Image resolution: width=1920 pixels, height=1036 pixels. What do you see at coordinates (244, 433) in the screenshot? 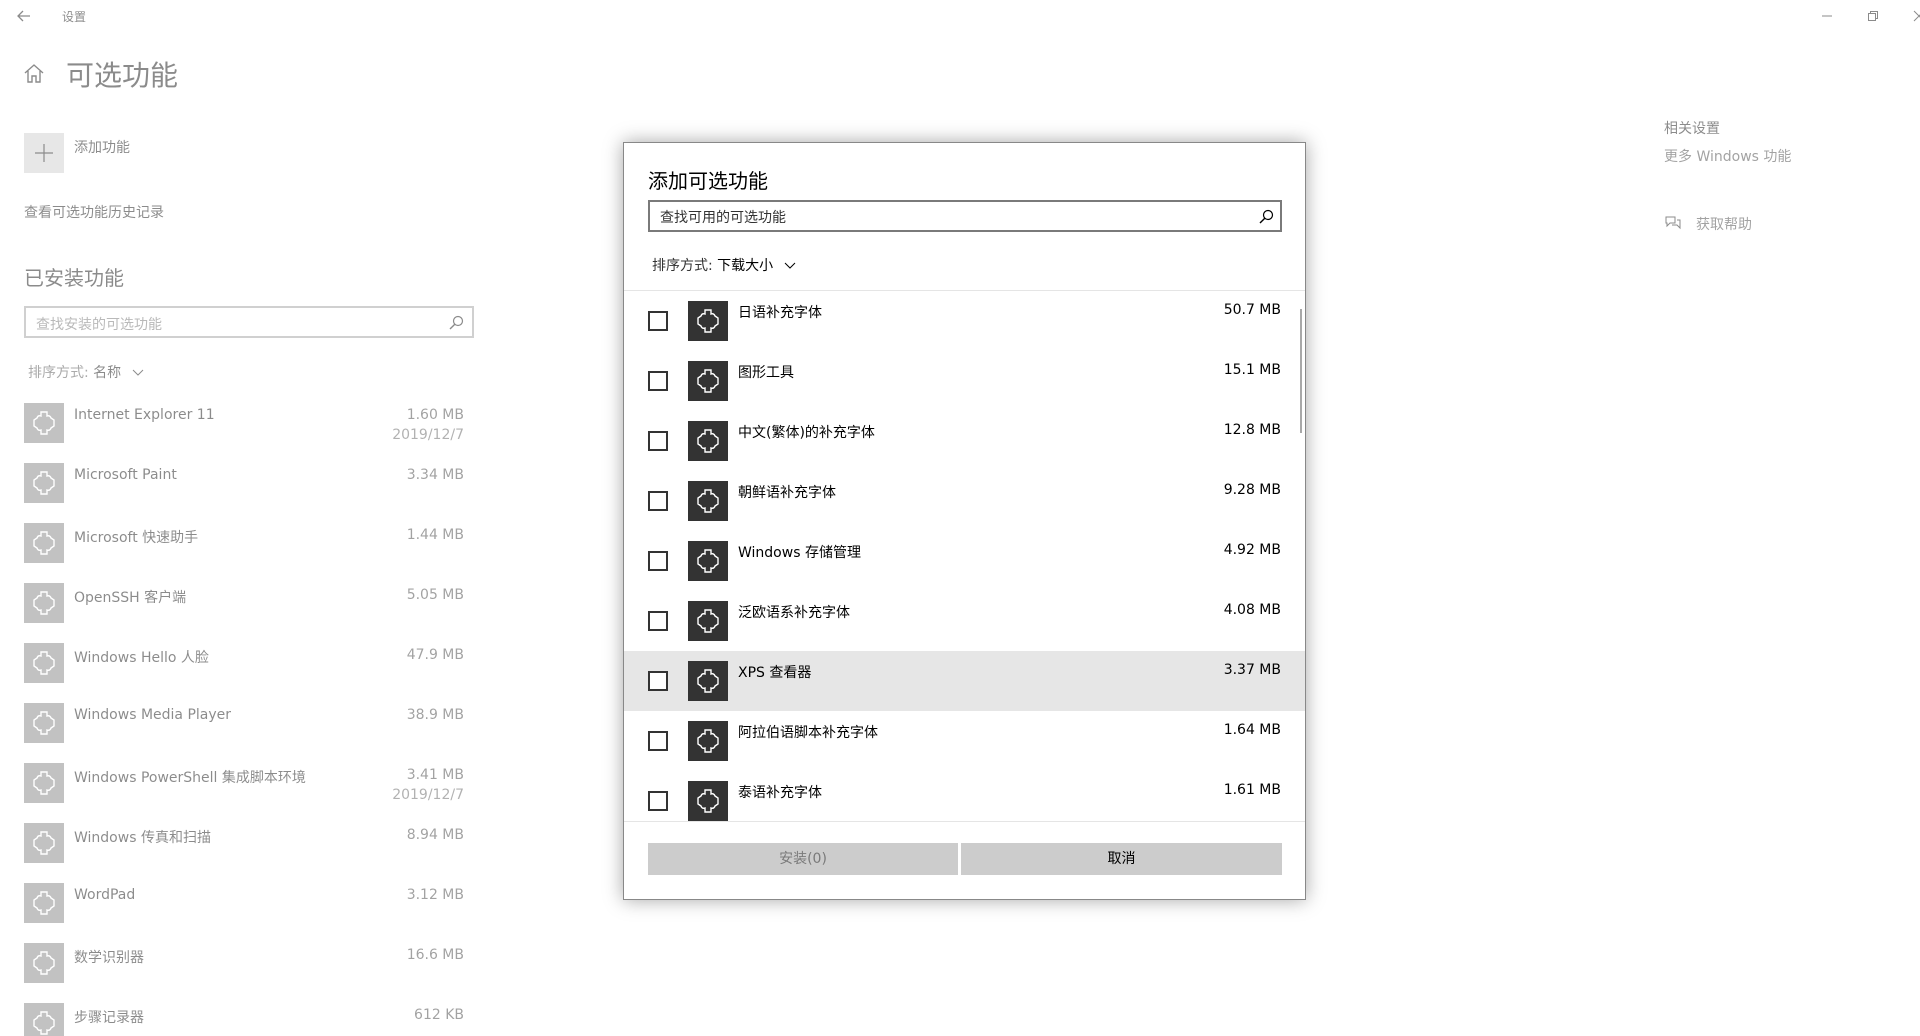
I see `installed-feature-row: Internet Explorer 11 1.60 MB 2019/12/7` at bounding box center [244, 433].